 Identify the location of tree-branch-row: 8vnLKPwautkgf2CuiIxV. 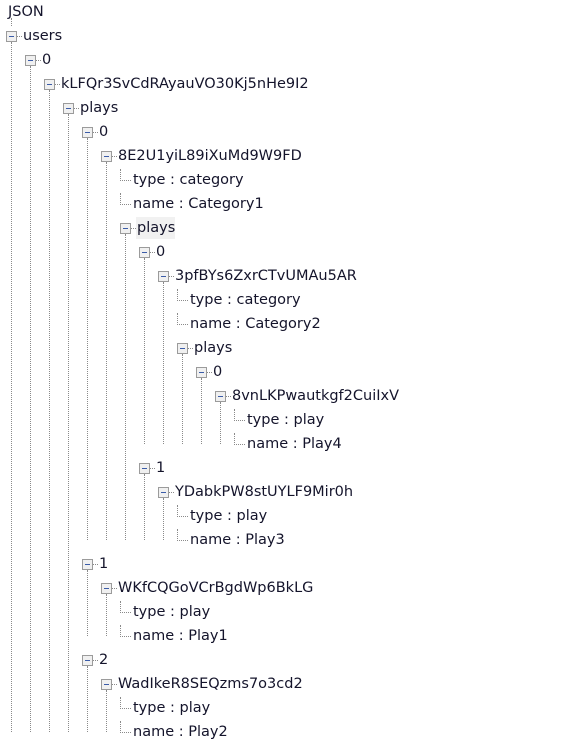
(307, 396).